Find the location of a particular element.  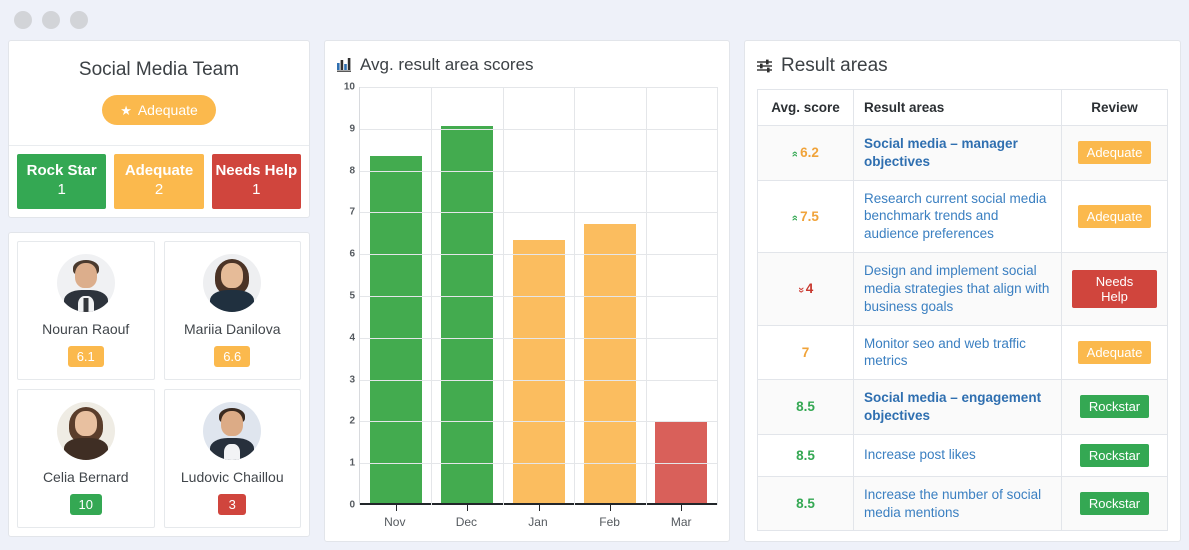

member-card: Nouran Raouf 6.1 is located at coordinates (86, 310).